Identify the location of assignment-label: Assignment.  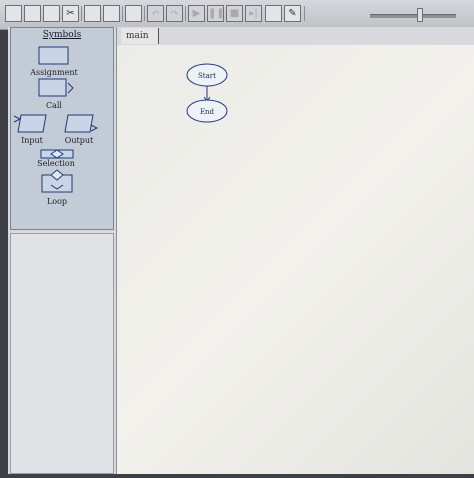
(54, 72).